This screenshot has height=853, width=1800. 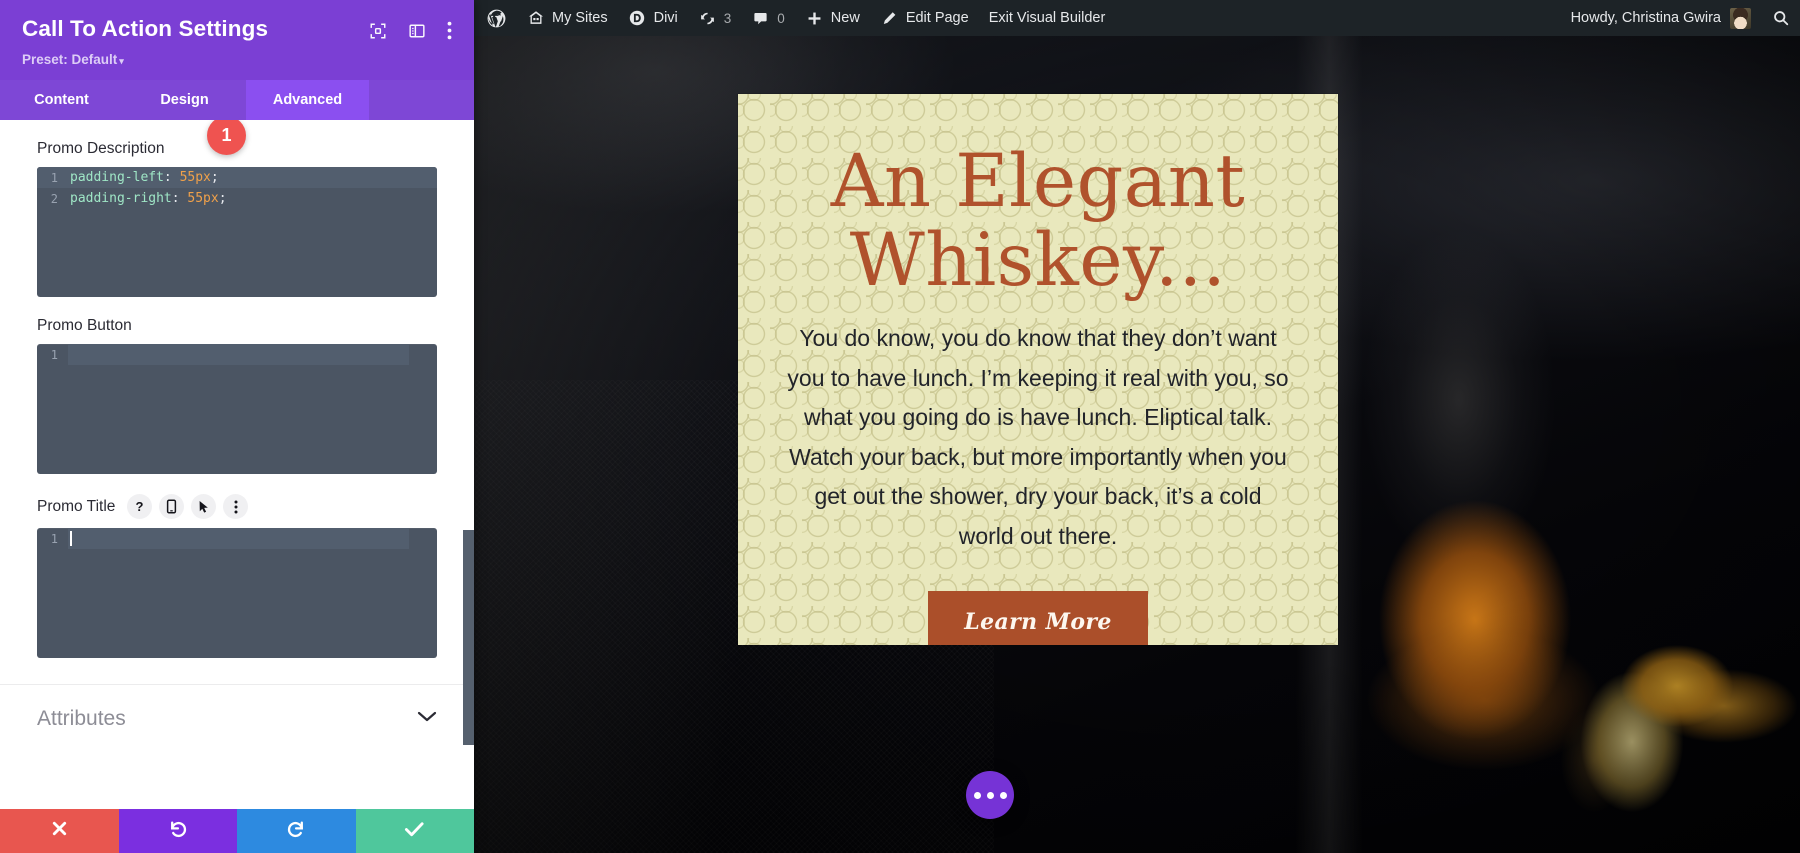 What do you see at coordinates (781, 18) in the screenshot?
I see `comments-count: 0` at bounding box center [781, 18].